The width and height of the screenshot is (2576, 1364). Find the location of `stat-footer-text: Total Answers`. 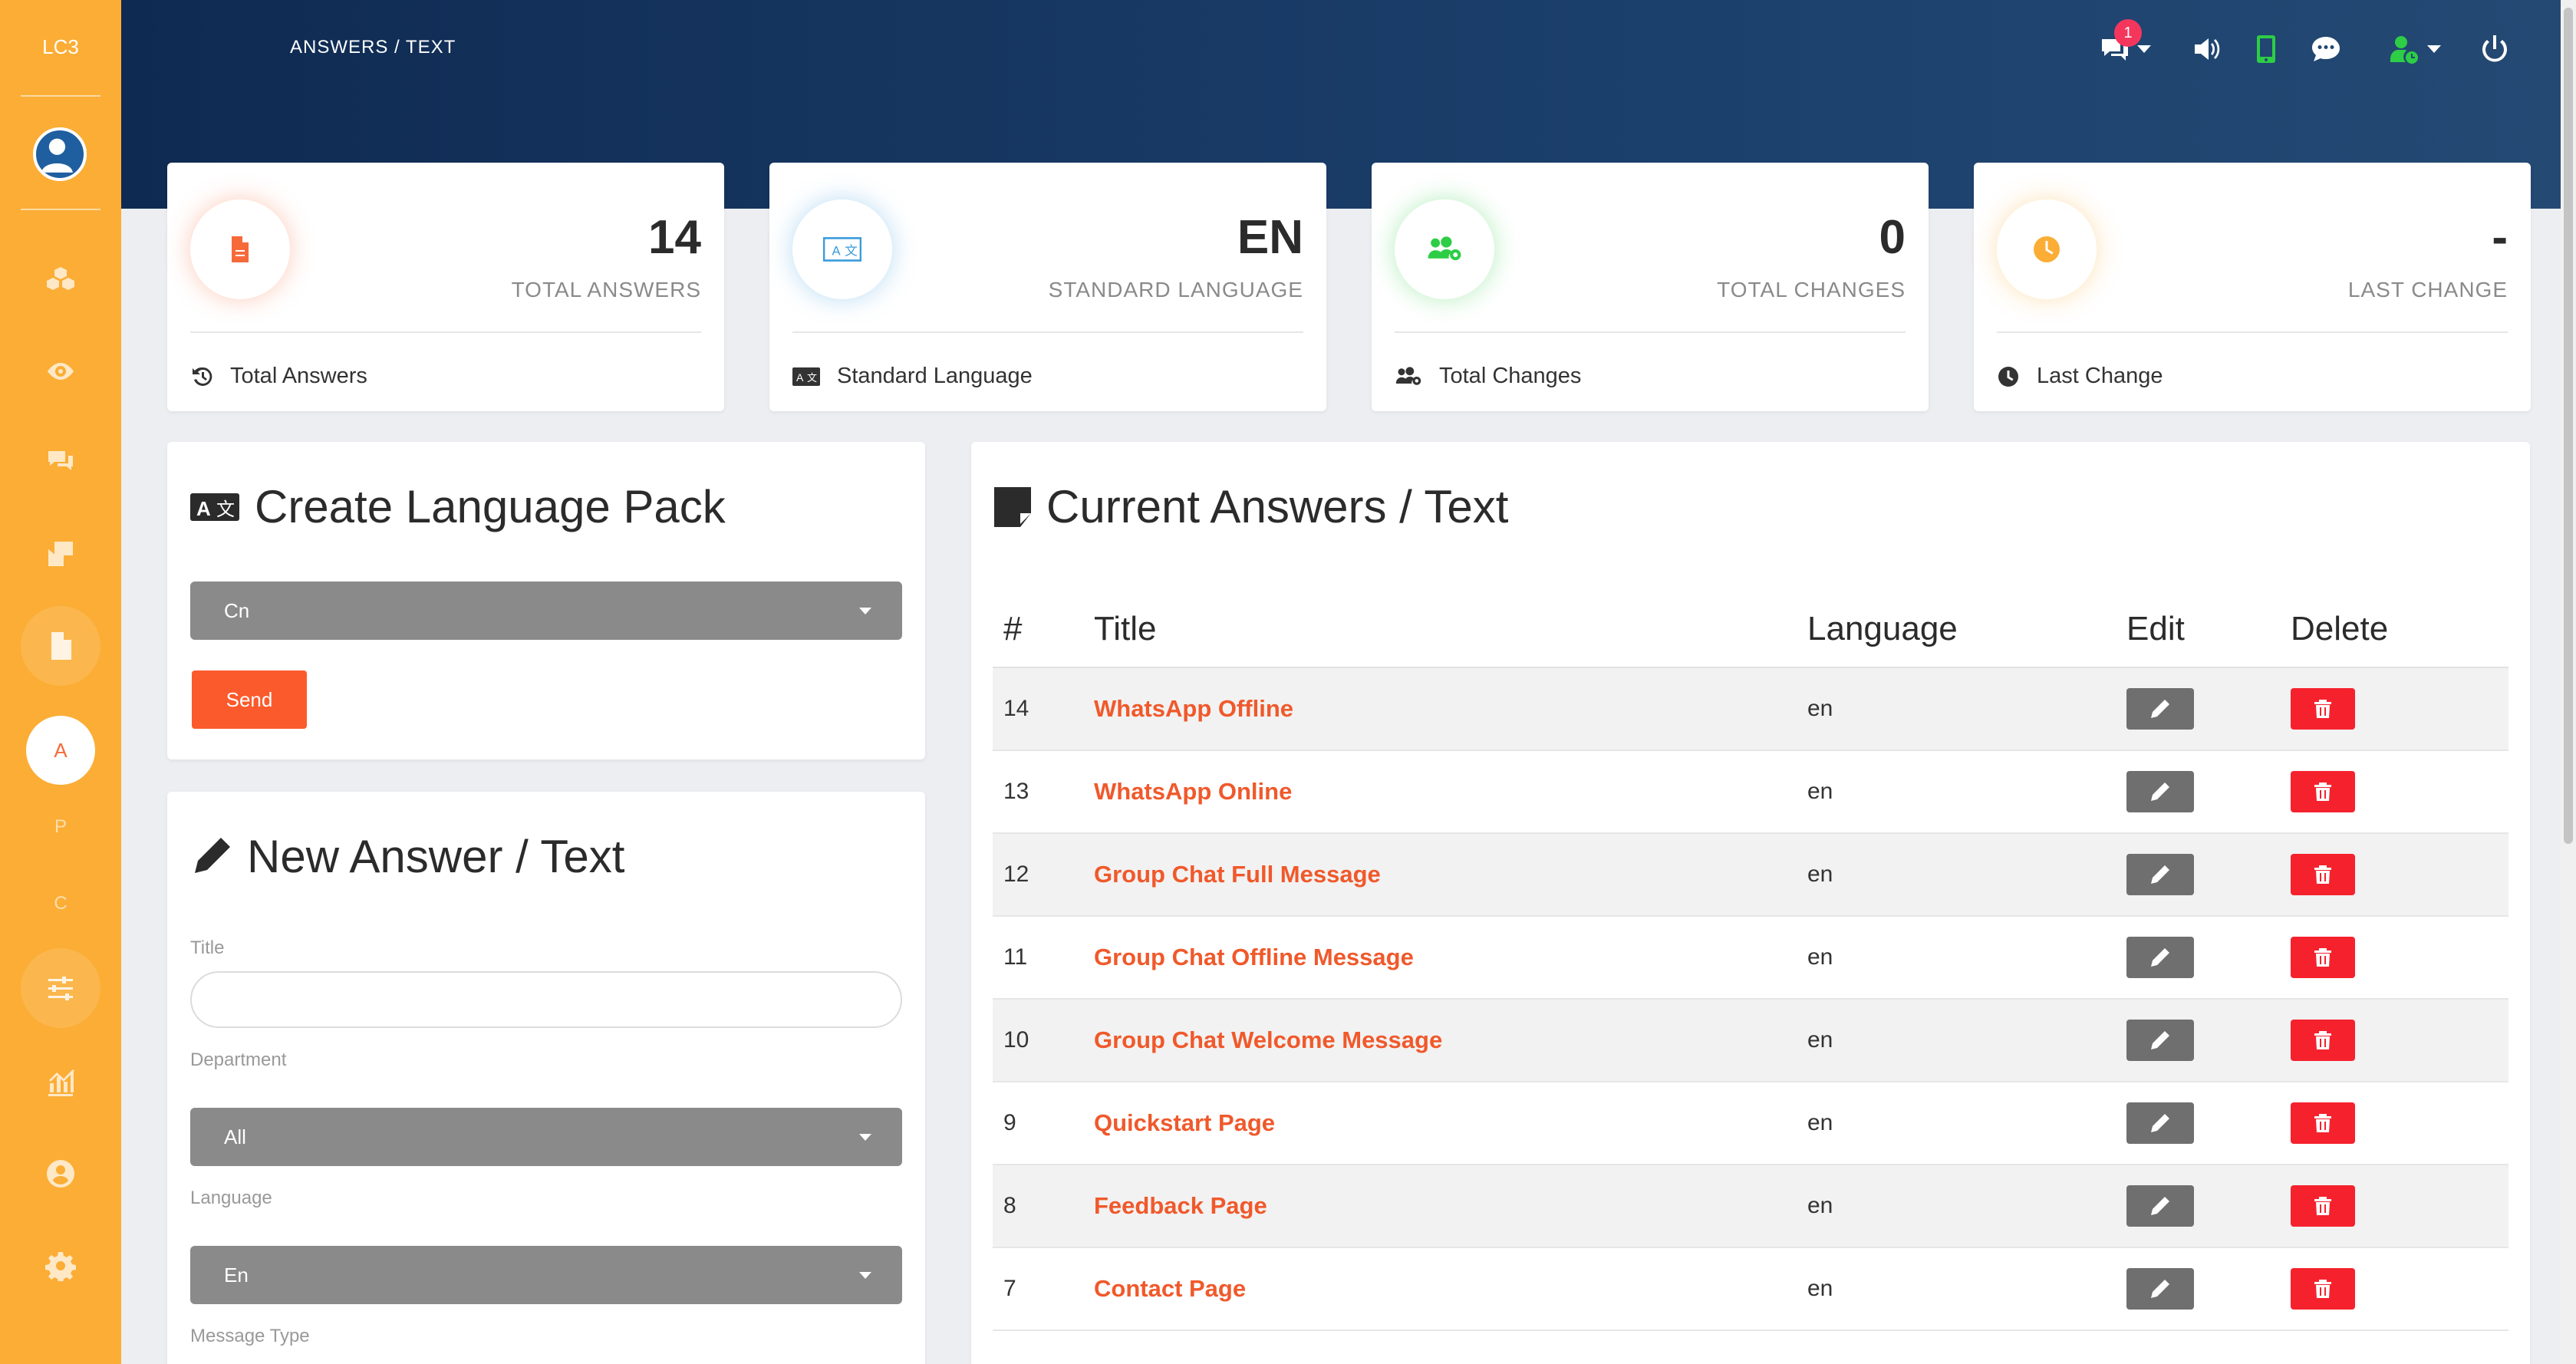

stat-footer-text: Total Answers is located at coordinates (298, 376).